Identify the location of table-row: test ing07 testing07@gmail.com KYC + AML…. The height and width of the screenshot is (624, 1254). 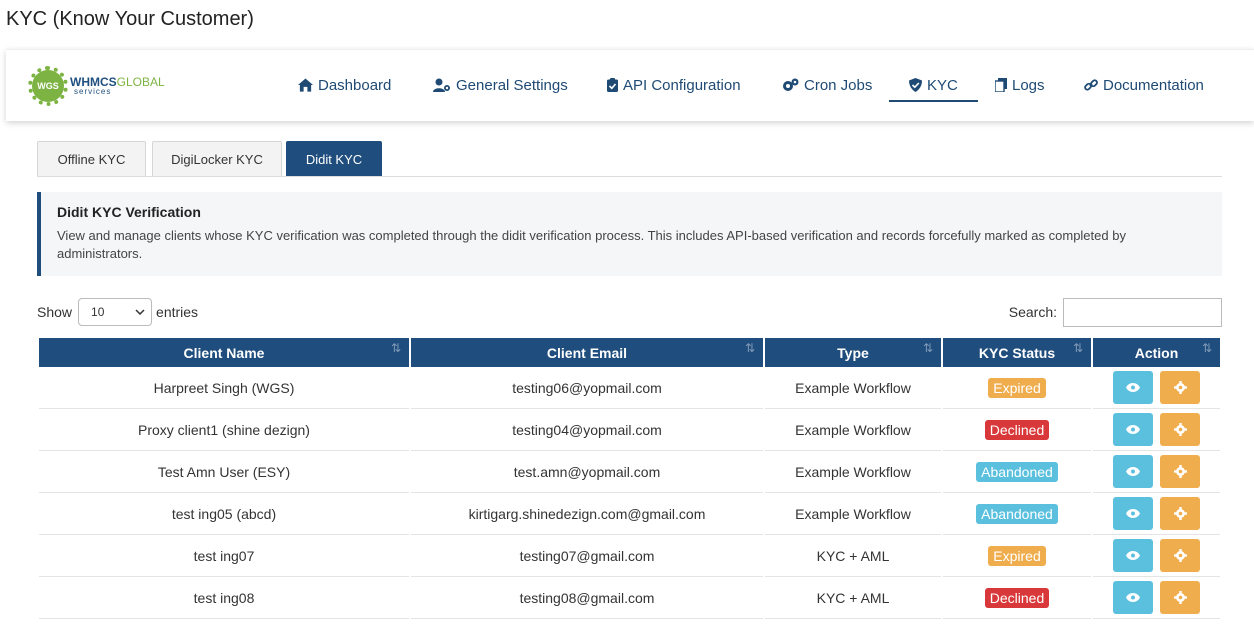
(629, 556).